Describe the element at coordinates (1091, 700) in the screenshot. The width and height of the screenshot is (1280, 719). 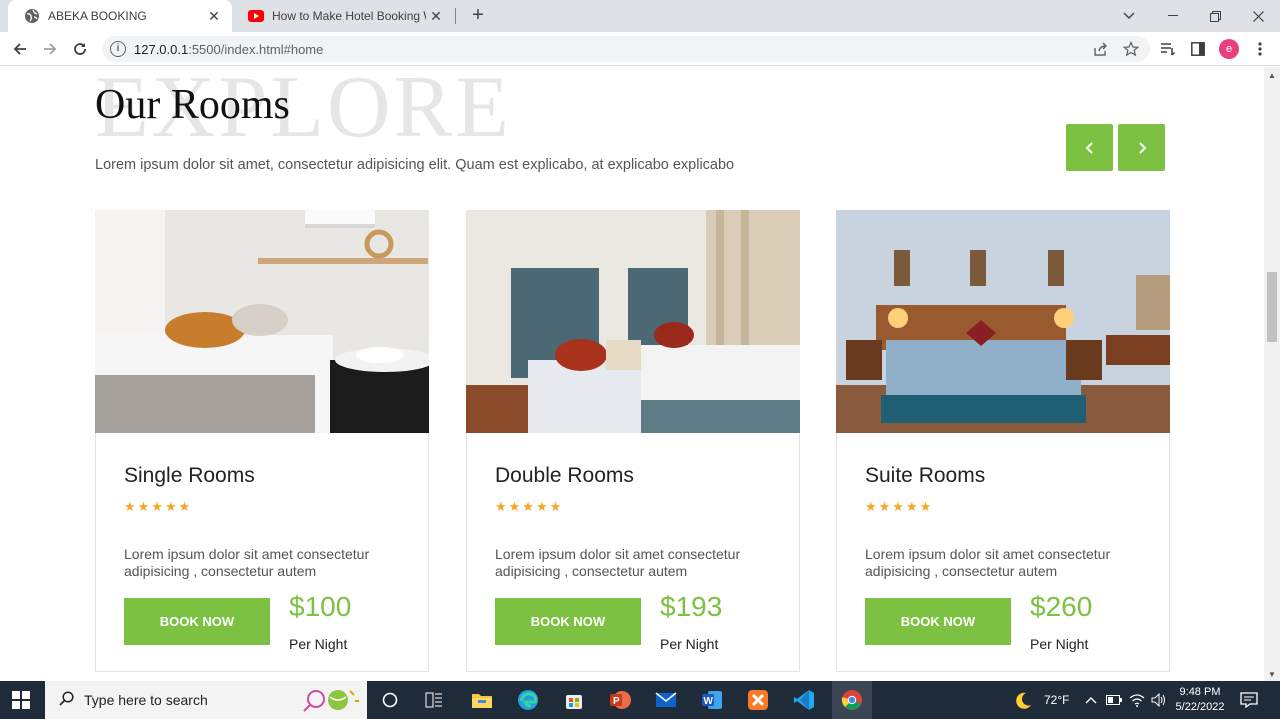
I see `chevron-up-icon` at that location.